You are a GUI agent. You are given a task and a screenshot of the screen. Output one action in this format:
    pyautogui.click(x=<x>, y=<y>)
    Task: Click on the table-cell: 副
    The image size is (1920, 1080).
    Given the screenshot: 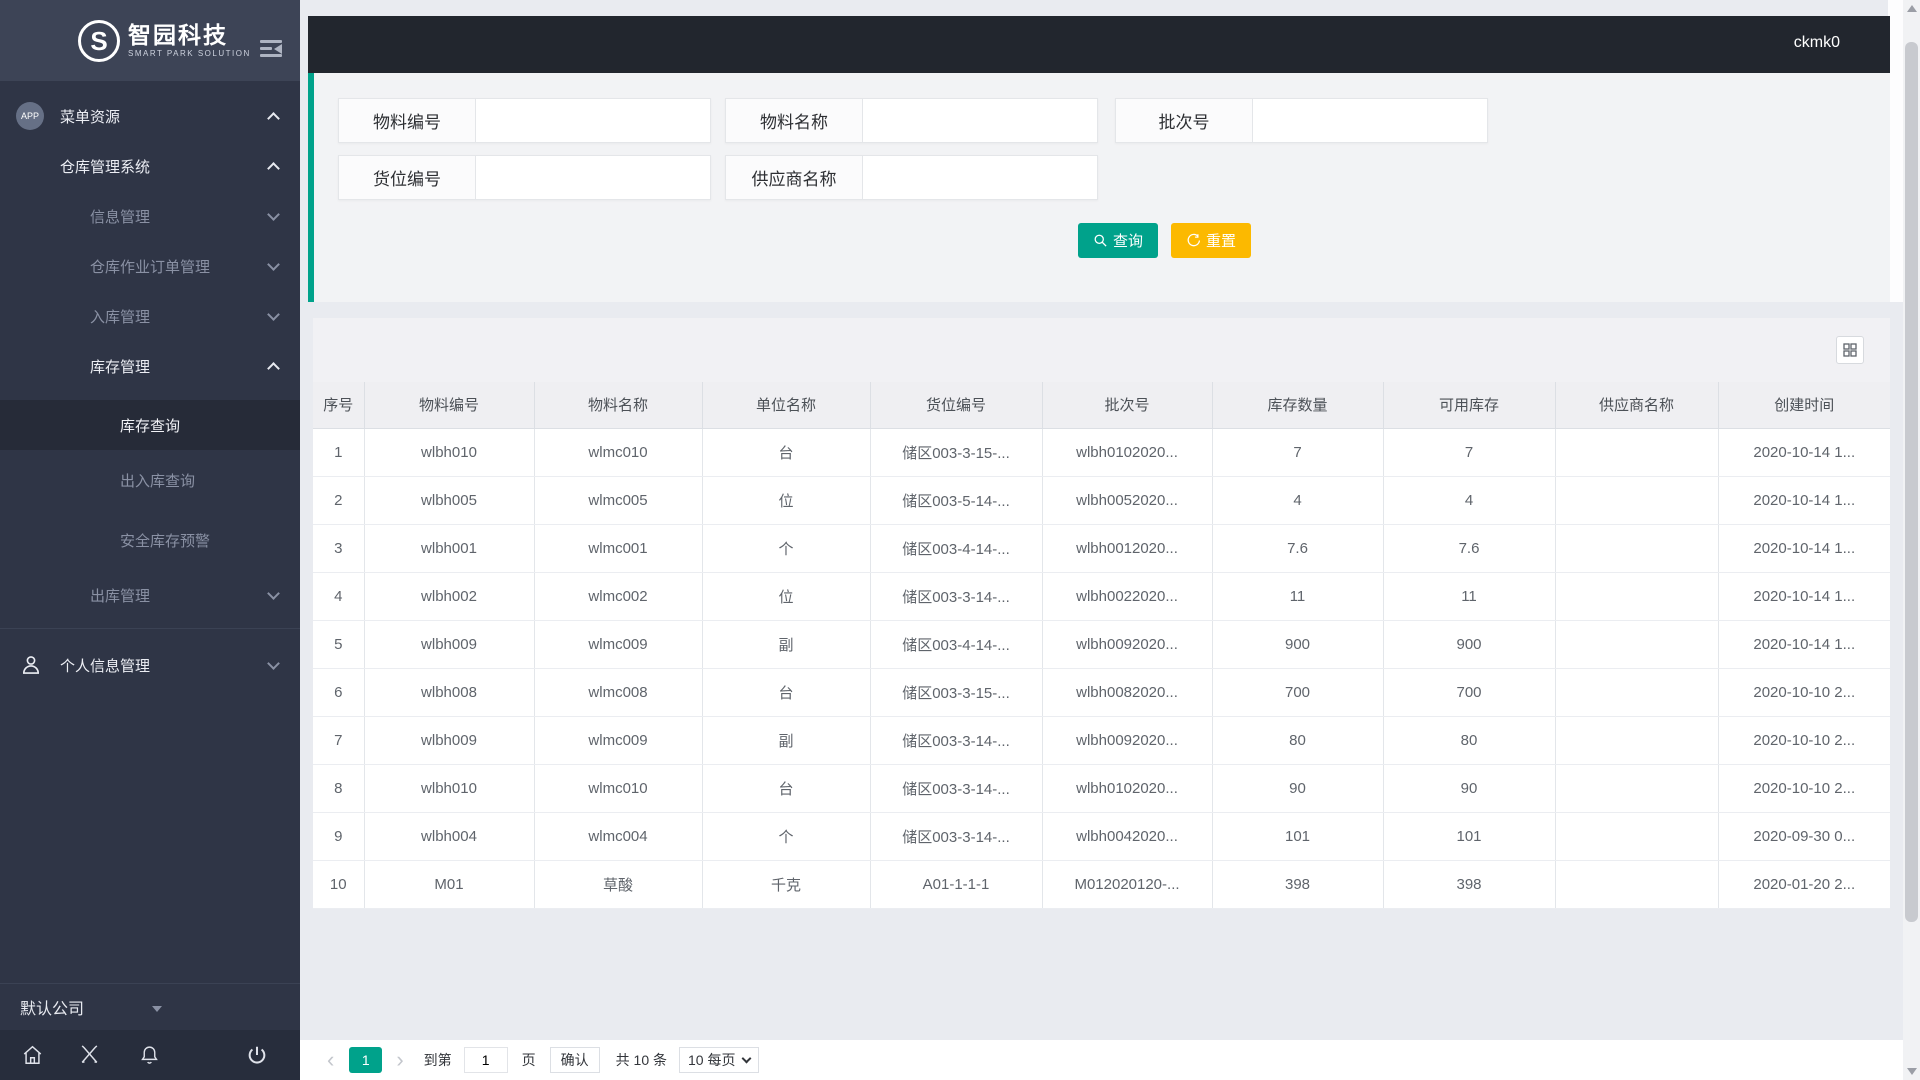 What is the action you would take?
    pyautogui.click(x=786, y=740)
    